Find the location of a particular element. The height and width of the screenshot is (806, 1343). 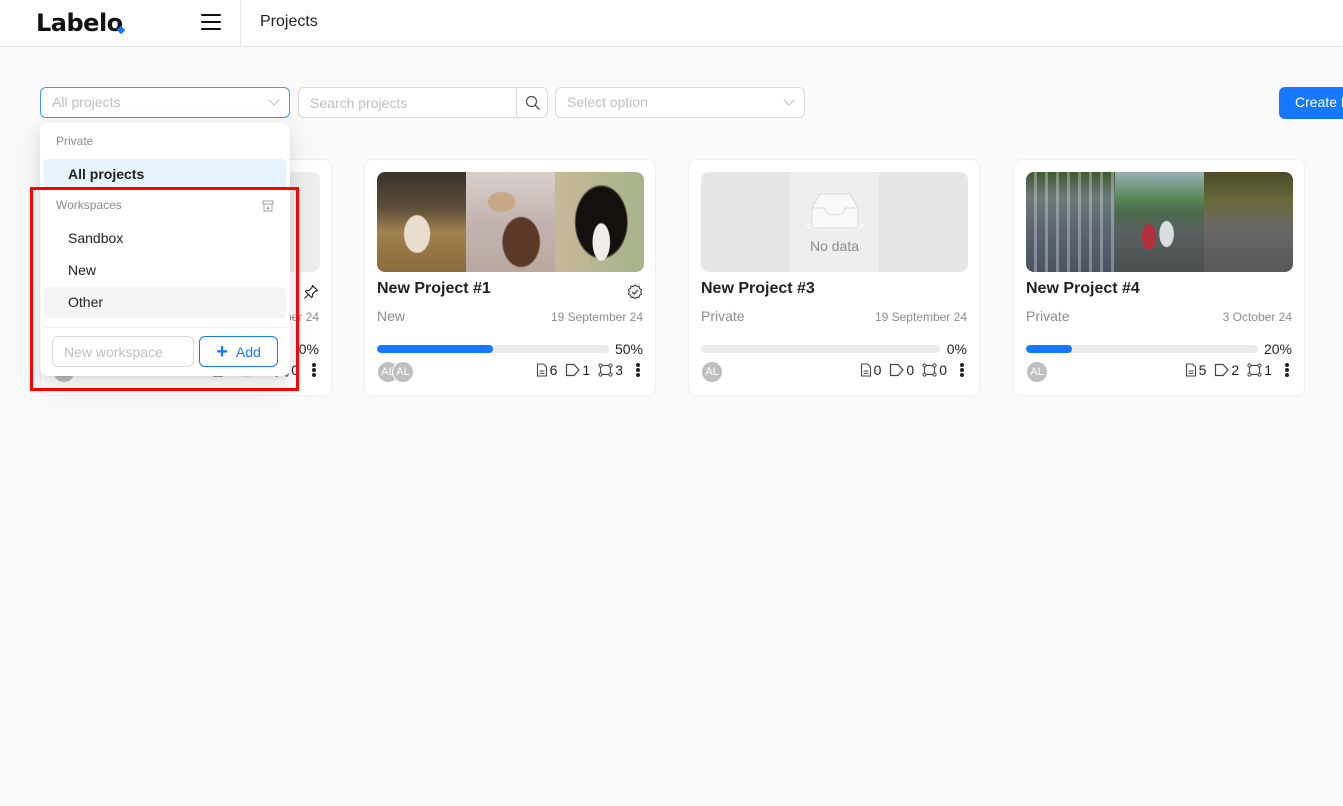

thumbnail-dog-poodle is located at coordinates (421, 222).